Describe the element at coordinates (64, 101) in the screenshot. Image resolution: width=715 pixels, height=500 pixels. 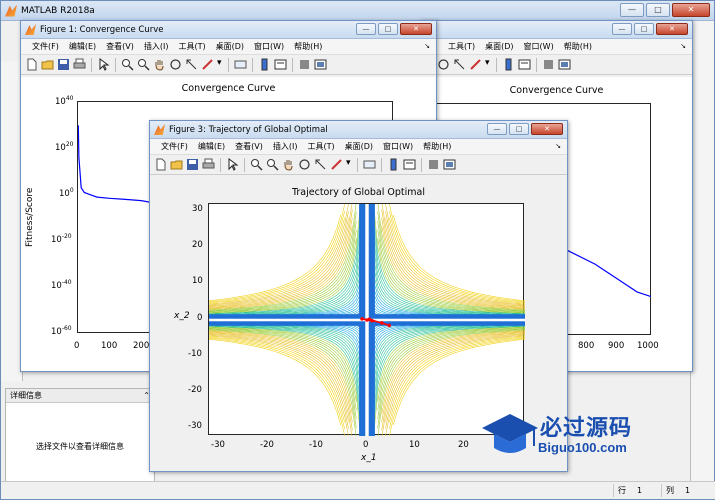
I see `y-tick-label: 1040` at that location.